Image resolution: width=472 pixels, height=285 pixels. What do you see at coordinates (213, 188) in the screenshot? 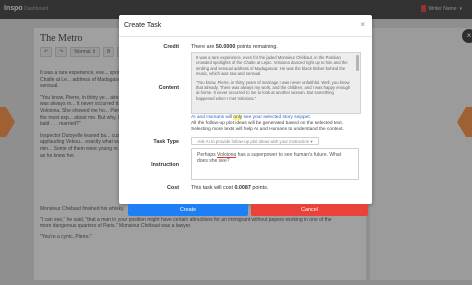
I see `cost-prefix: This task will cost` at bounding box center [213, 188].